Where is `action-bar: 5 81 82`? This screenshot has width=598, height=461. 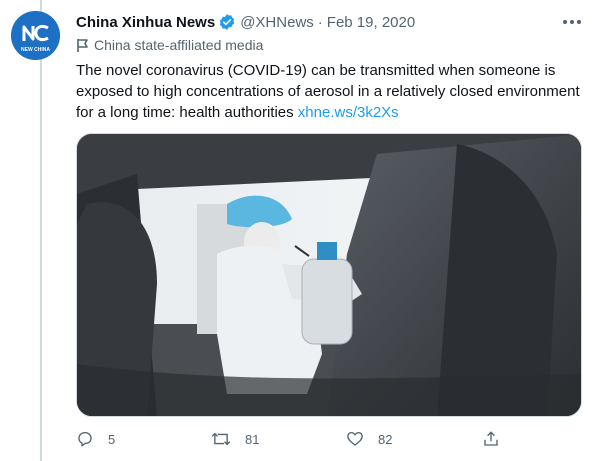
action-bar: 5 81 82 is located at coordinates (326, 439).